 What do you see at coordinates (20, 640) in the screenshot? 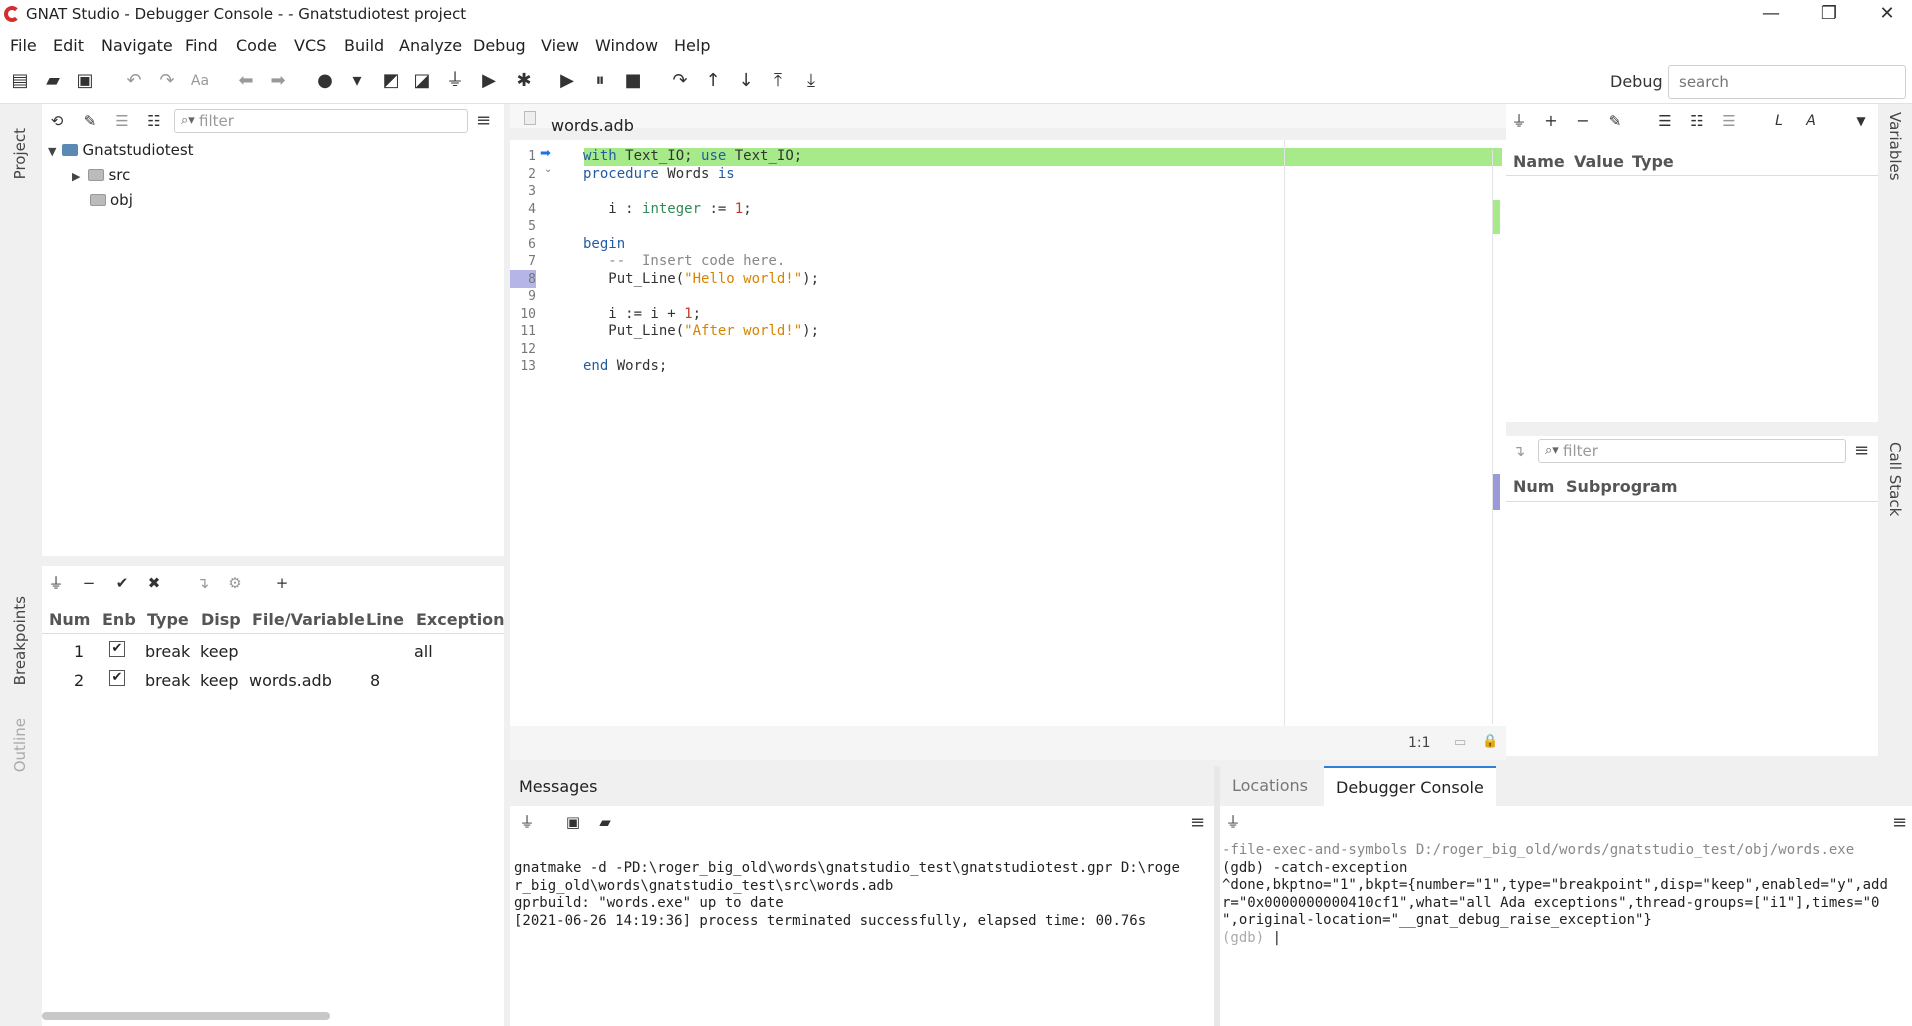
I see `tab-breakpoints: Breakpoints` at bounding box center [20, 640].